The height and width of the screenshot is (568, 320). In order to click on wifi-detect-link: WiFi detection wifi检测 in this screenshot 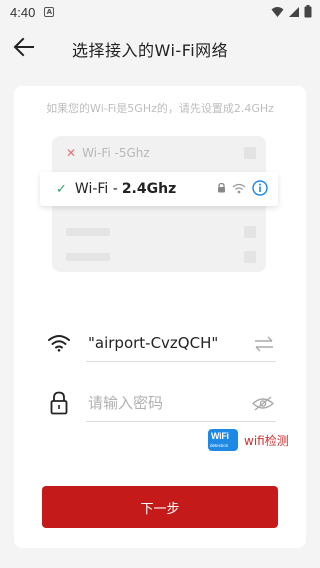, I will do `click(248, 440)`.